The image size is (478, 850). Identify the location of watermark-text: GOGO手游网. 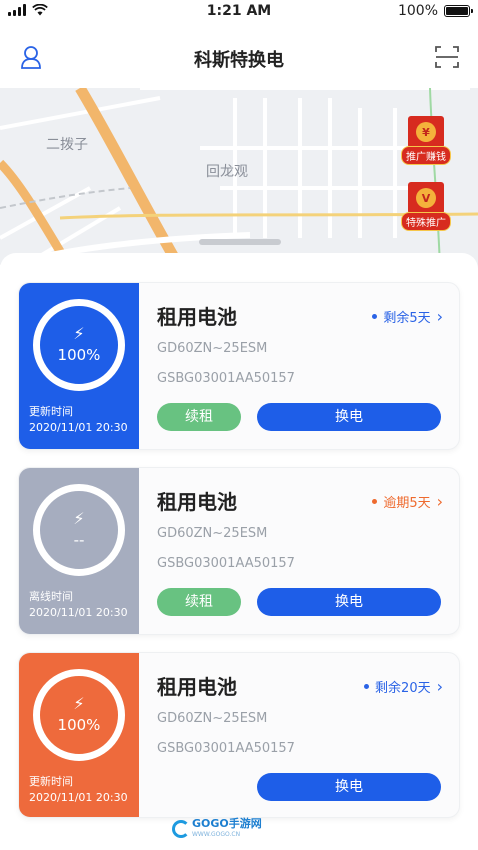
(227, 823).